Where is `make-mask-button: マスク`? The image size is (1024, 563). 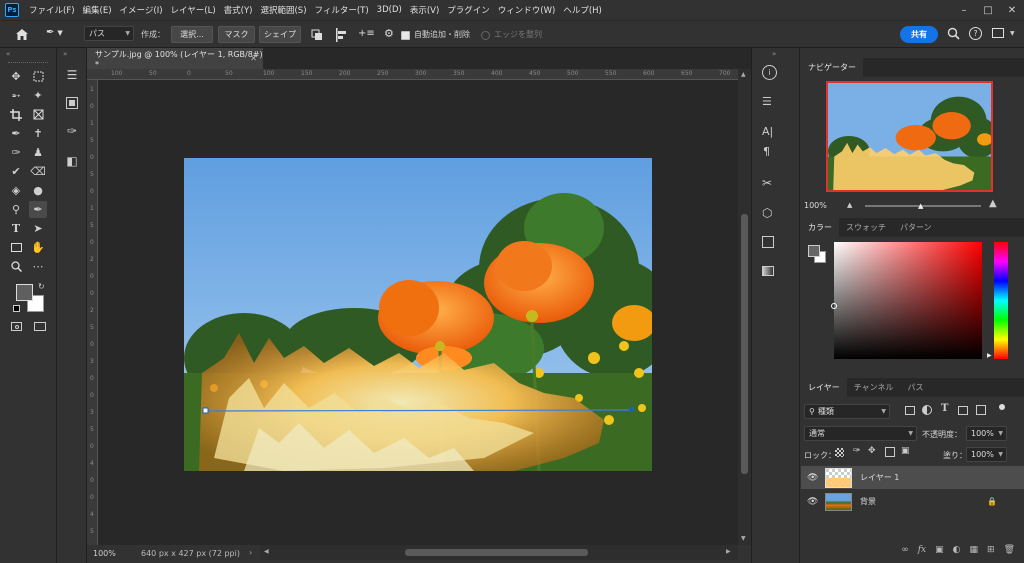 make-mask-button: マスク is located at coordinates (236, 34).